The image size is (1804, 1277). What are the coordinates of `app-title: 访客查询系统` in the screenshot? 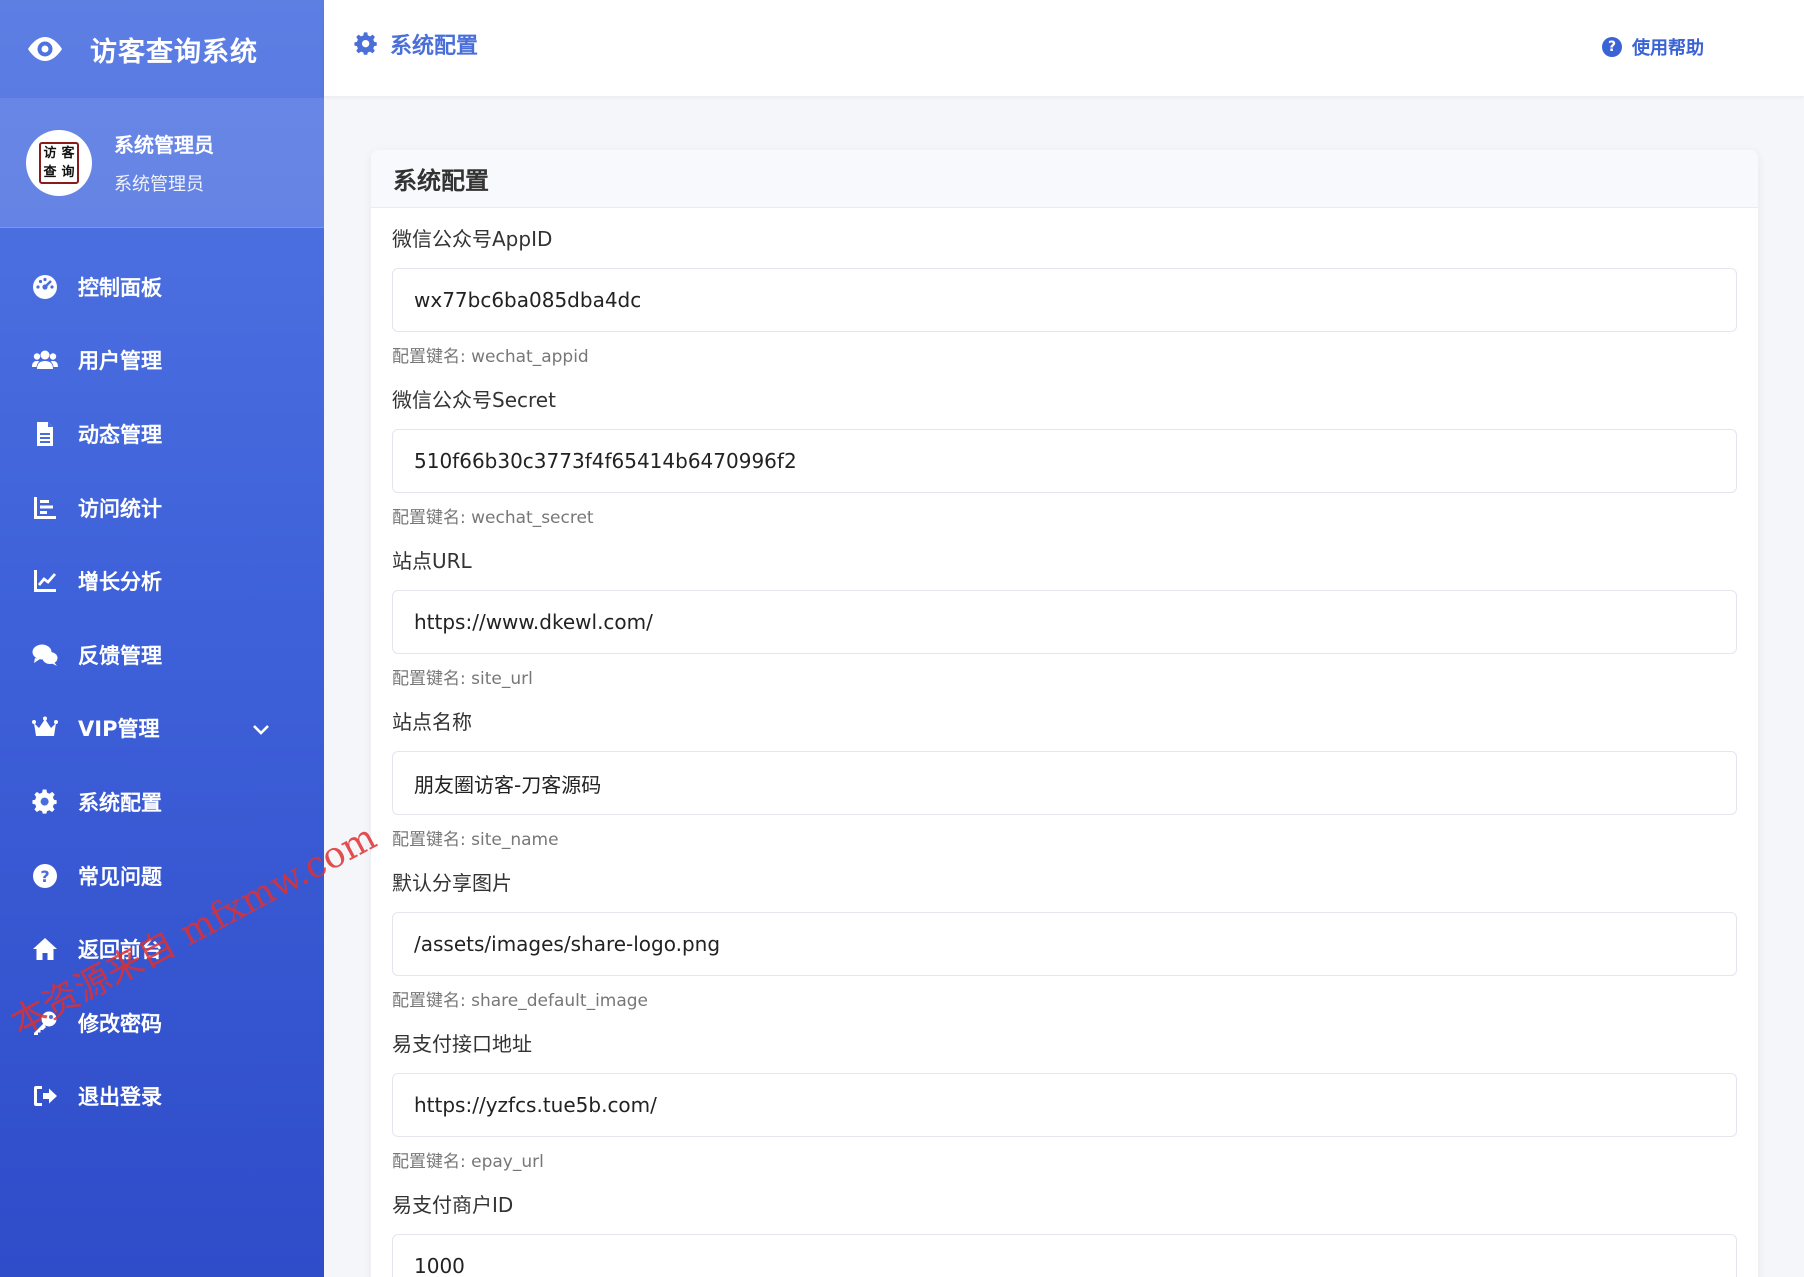 It's located at (174, 52).